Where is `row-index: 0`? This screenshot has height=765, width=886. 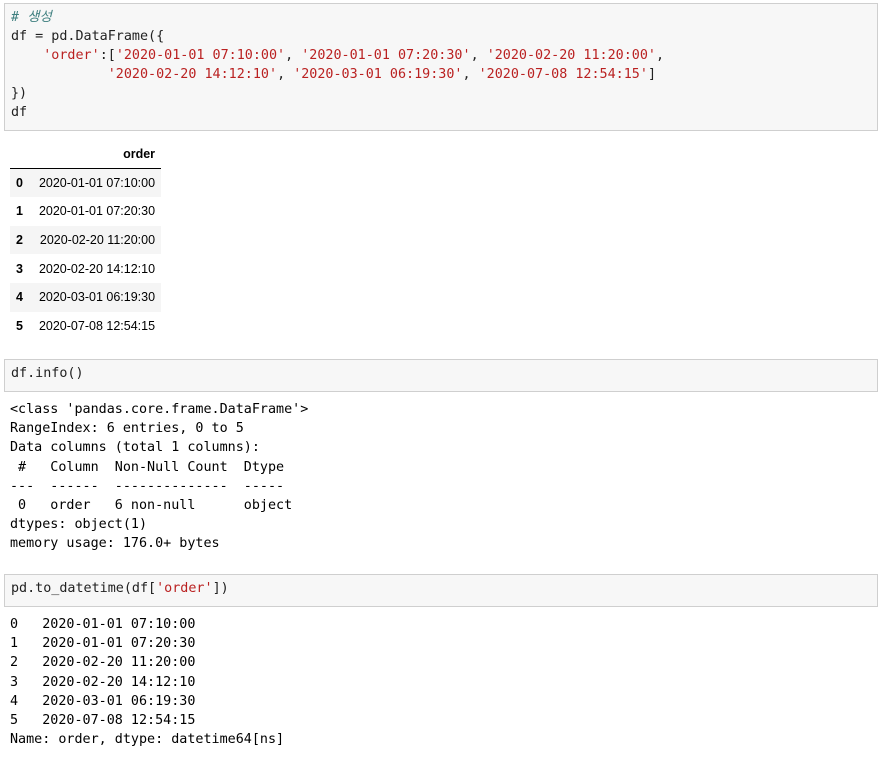
row-index: 0 is located at coordinates (19, 183).